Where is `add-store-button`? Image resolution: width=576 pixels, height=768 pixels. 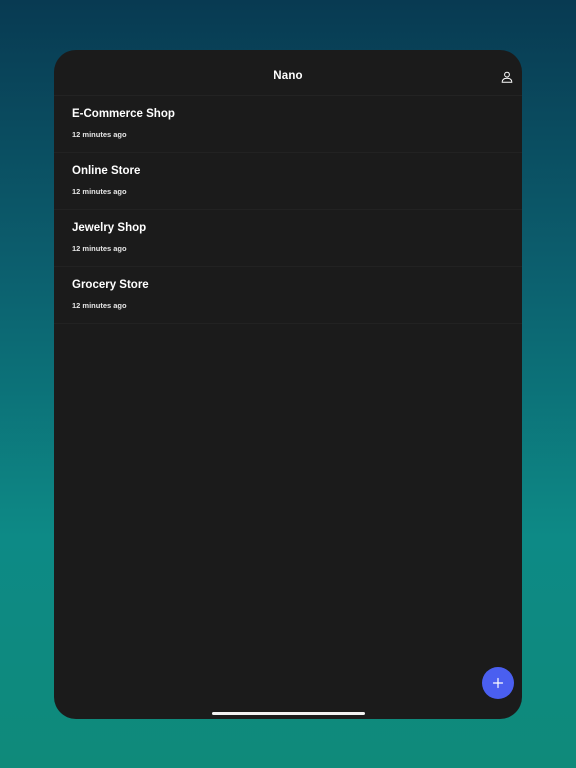
add-store-button is located at coordinates (498, 683).